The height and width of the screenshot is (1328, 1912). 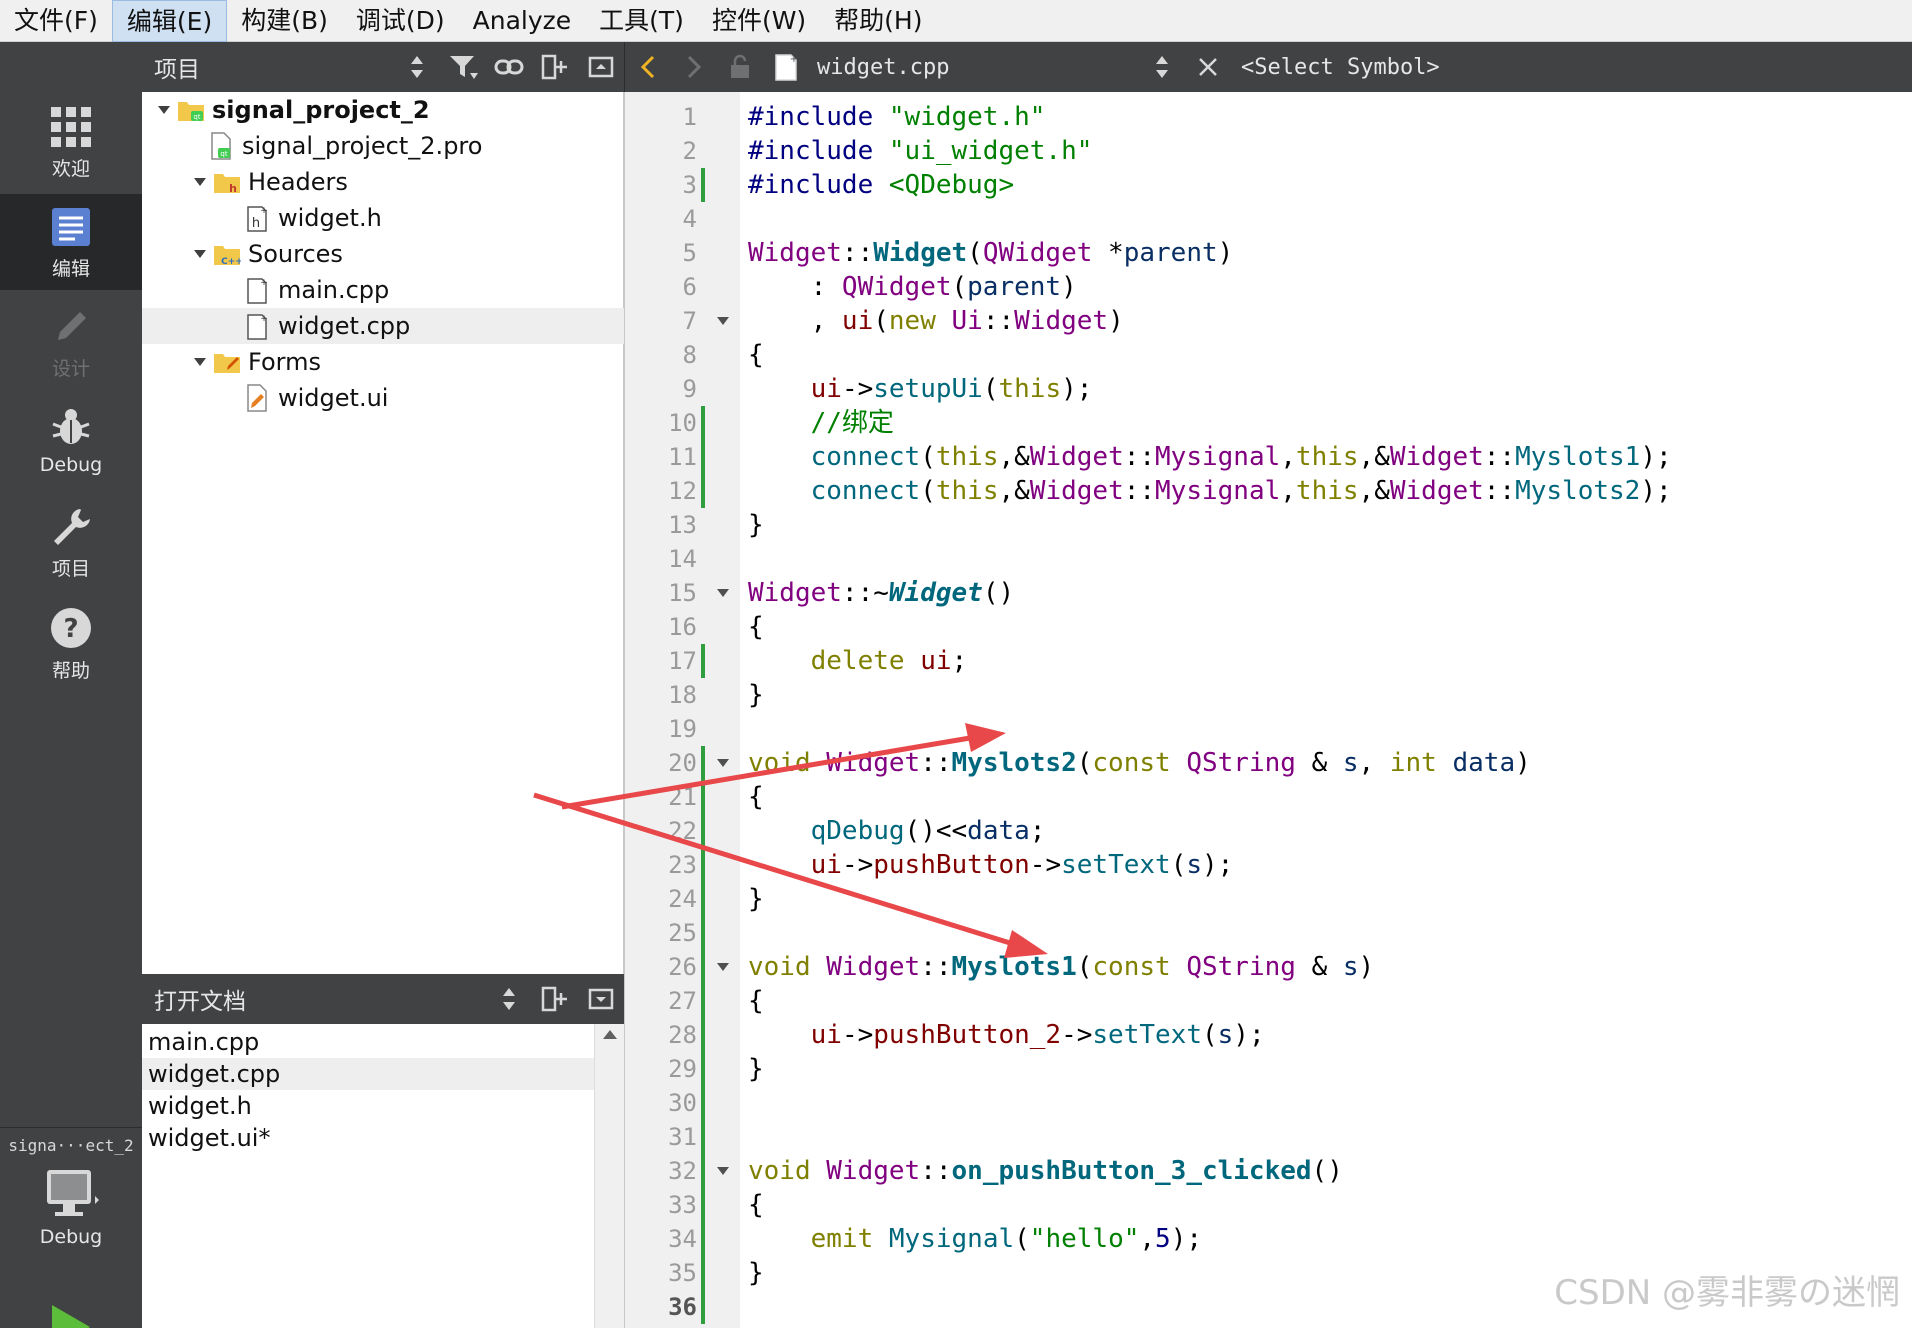 I want to click on mode-projects: 项目, so click(x=71, y=542).